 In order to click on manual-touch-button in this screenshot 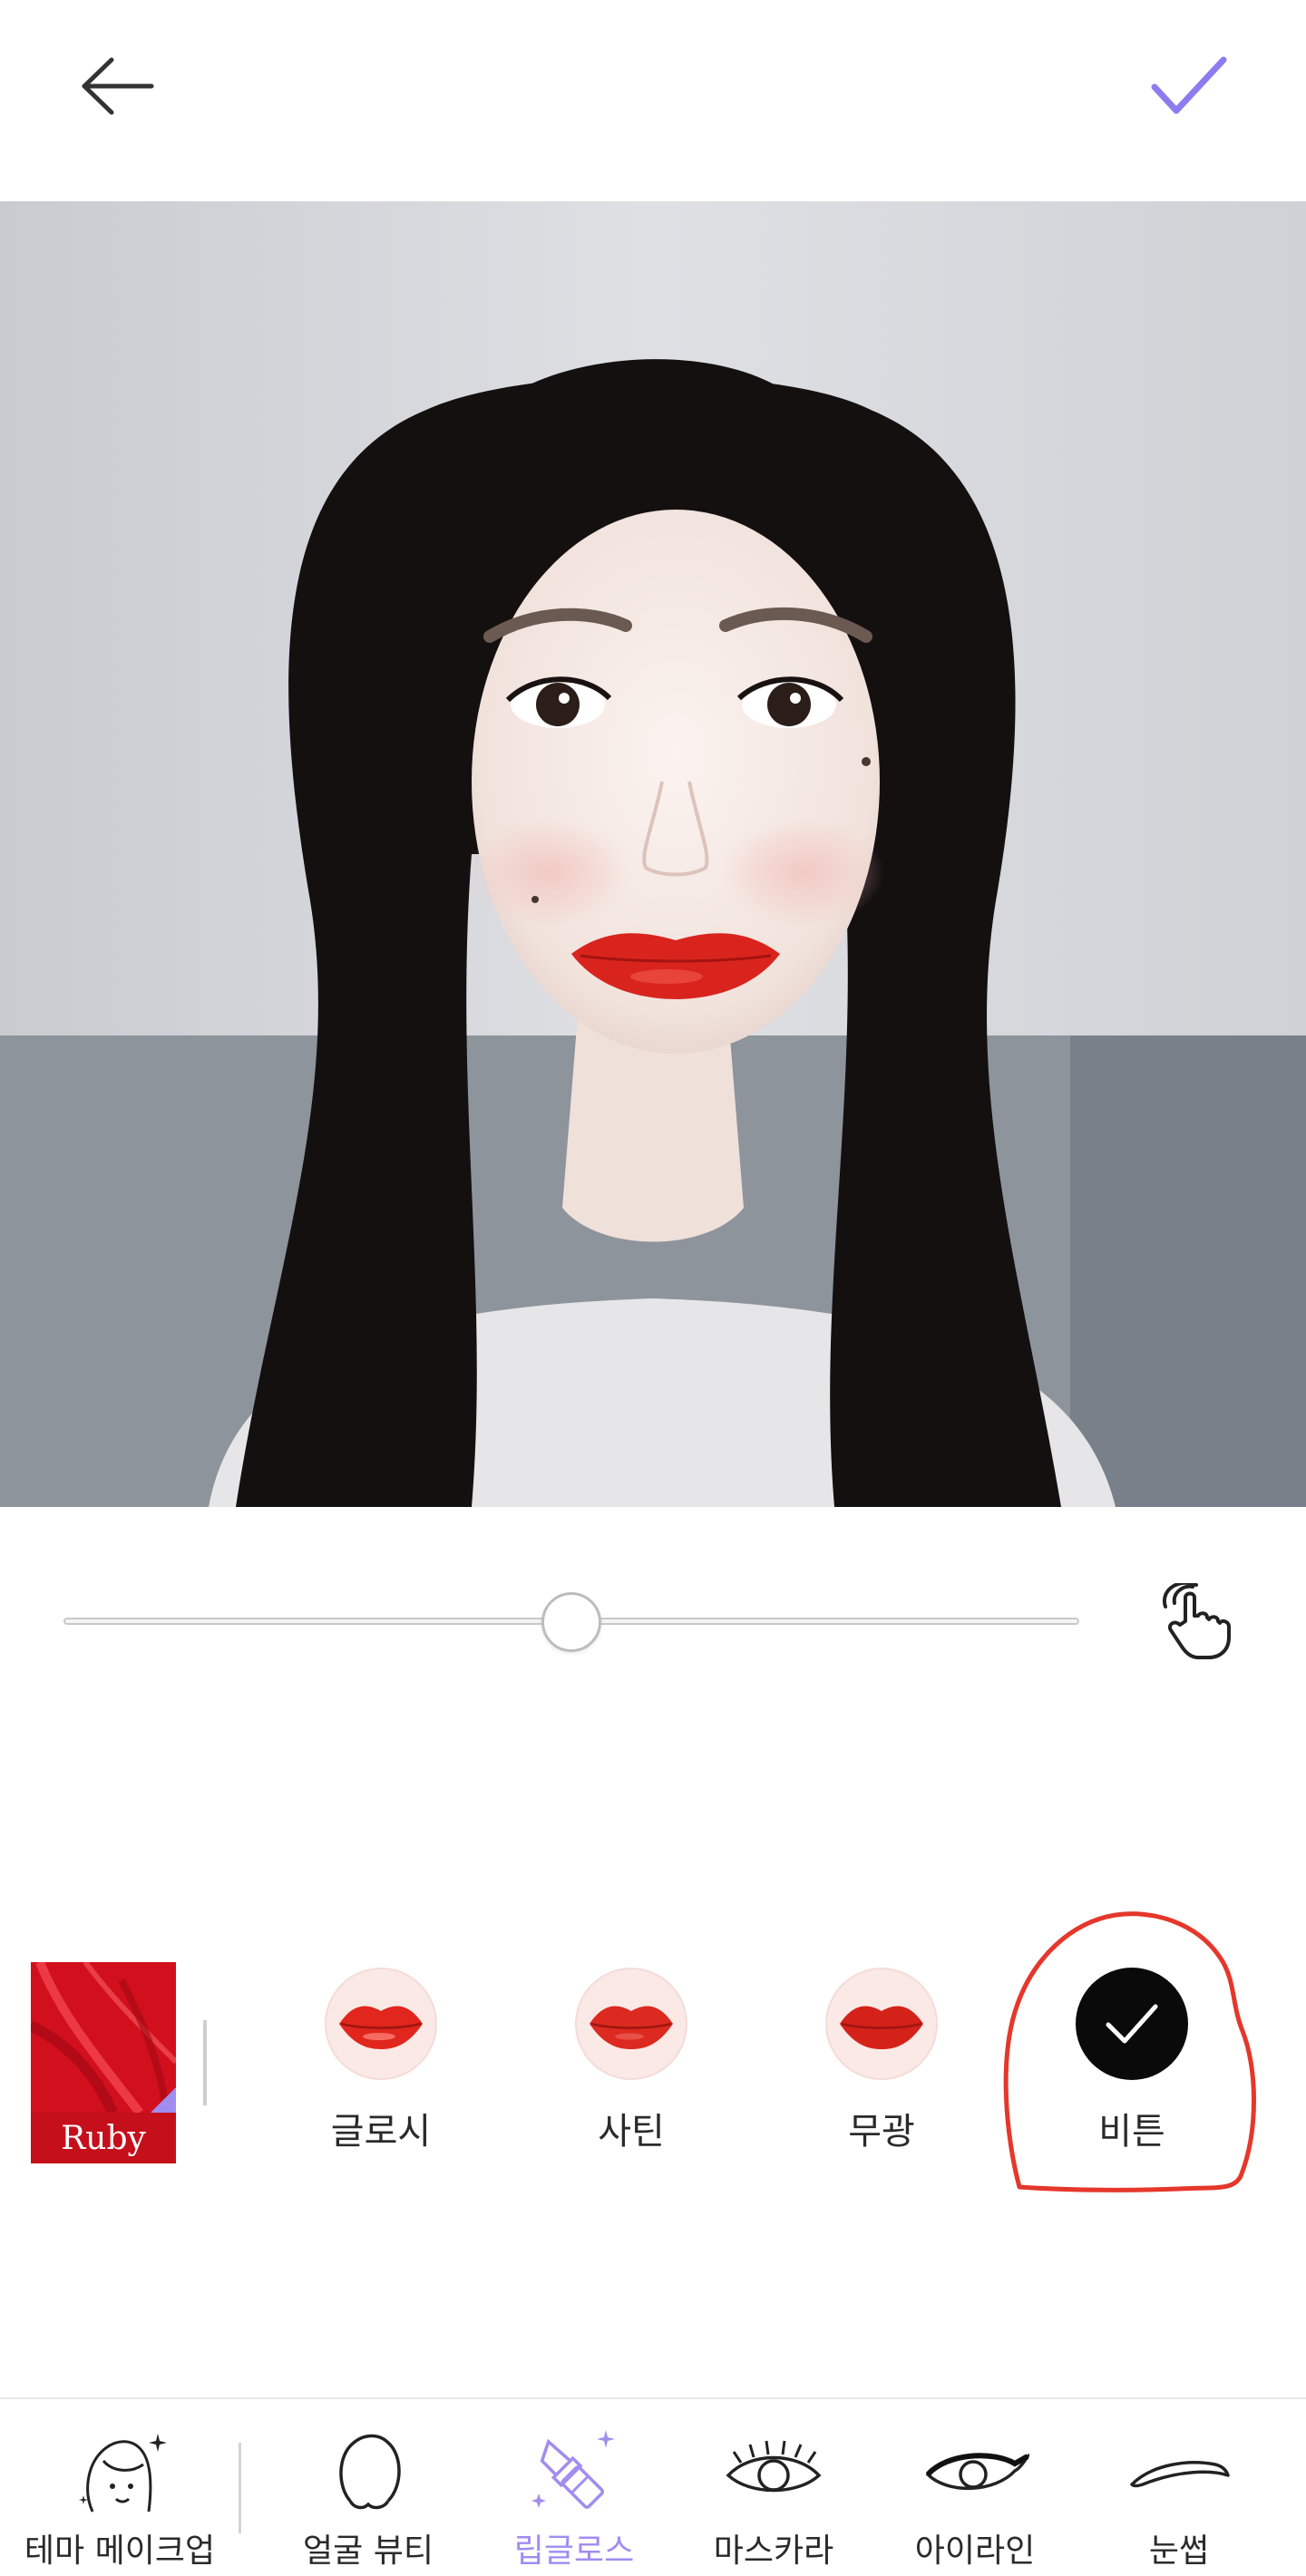, I will do `click(1195, 1622)`.